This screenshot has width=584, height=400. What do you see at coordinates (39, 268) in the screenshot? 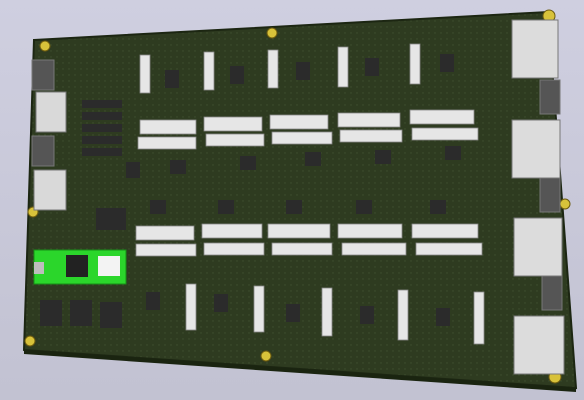
I see `usb-connector` at bounding box center [39, 268].